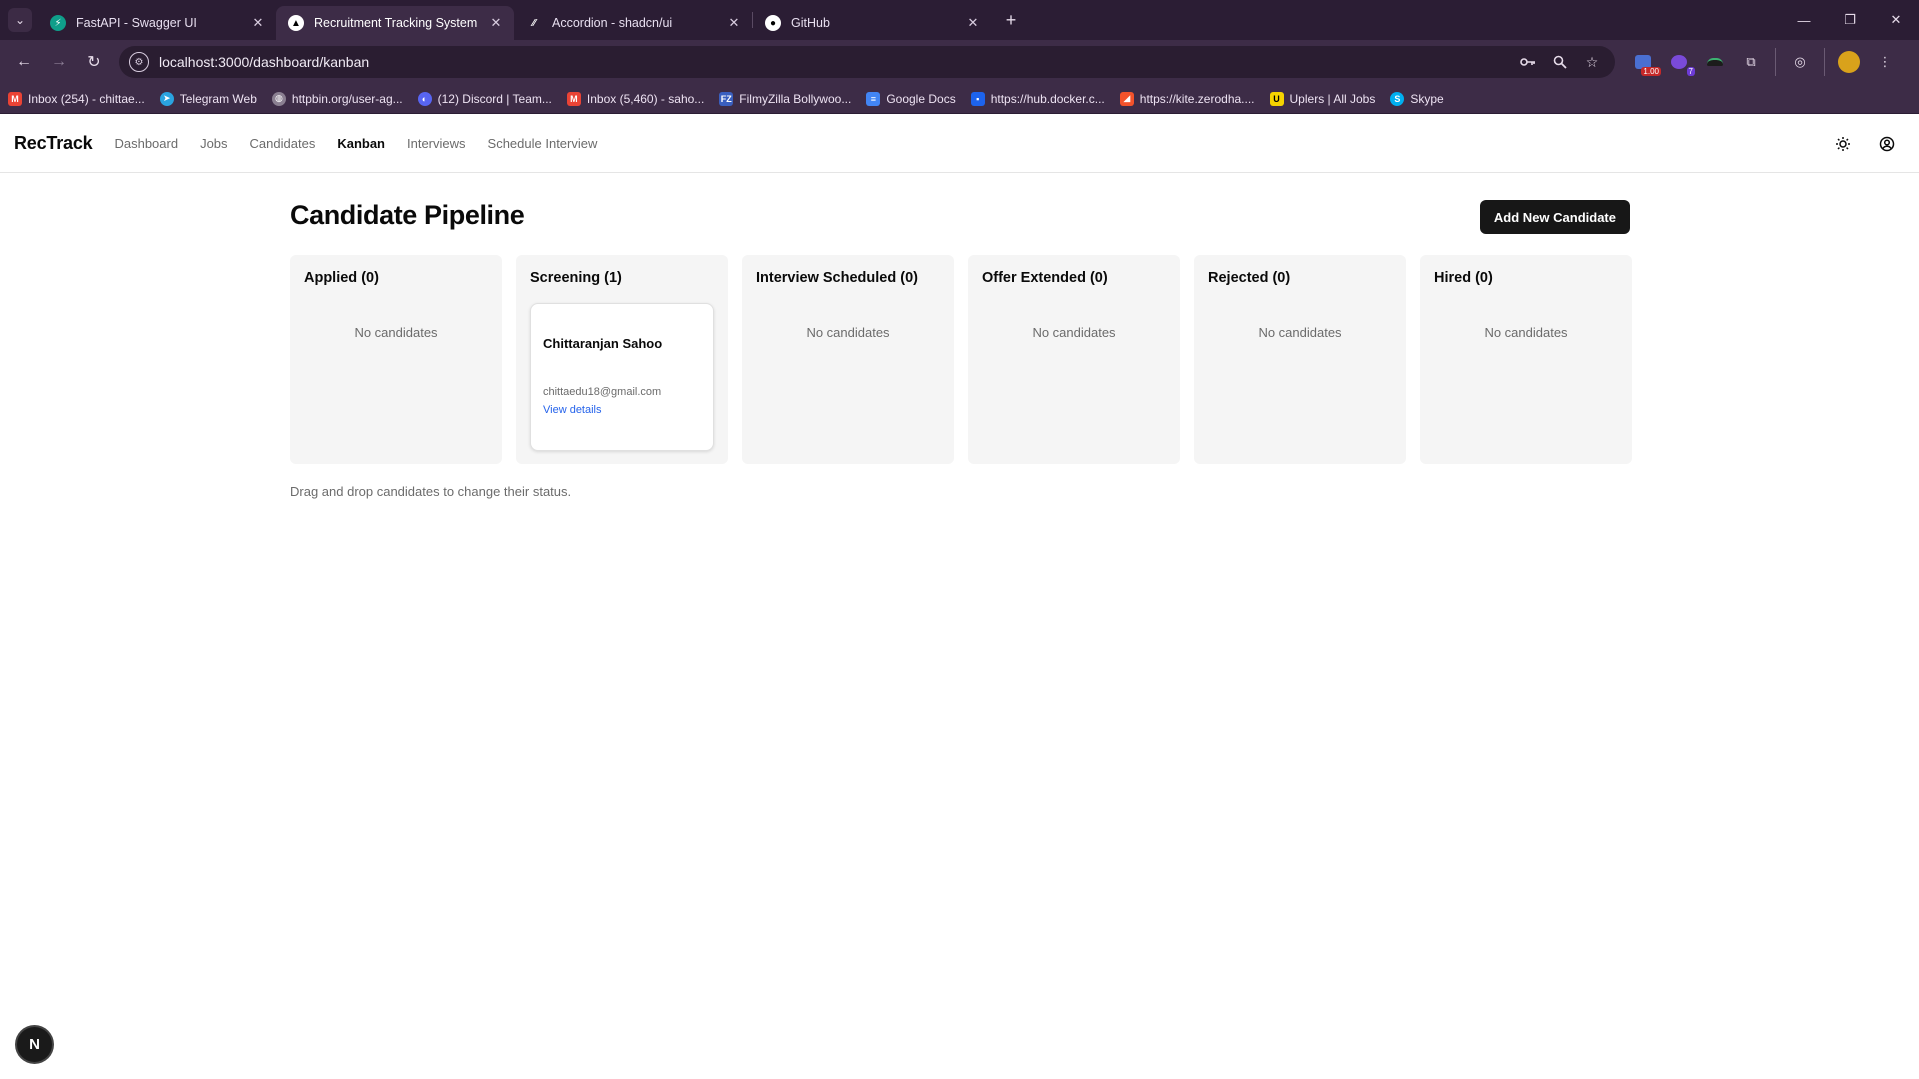  I want to click on bookmark-label: Uplers | All Jobs, so click(1332, 98).